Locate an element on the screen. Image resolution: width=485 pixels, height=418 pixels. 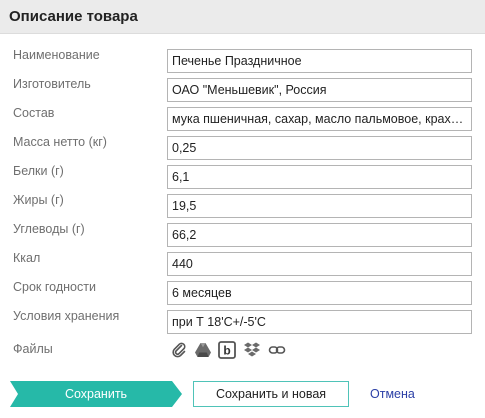
field-row-net-weight: Масса нетто (кг) is located at coordinates (242, 148).